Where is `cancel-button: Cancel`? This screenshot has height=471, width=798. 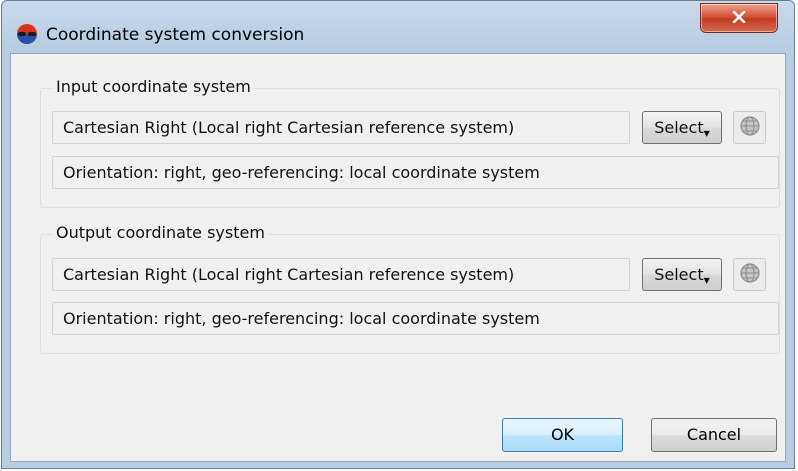
cancel-button: Cancel is located at coordinates (714, 435).